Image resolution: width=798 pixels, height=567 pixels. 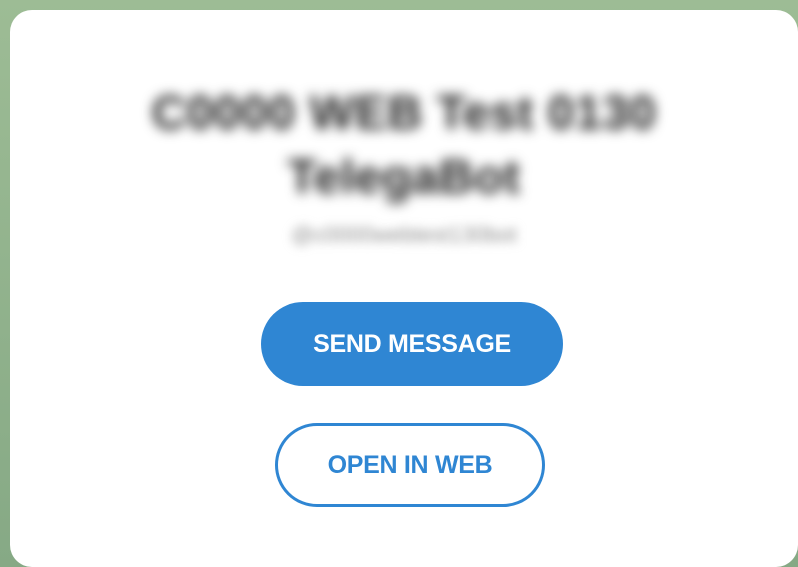 I want to click on dialog-title-second-line: TelegaBot, so click(x=404, y=177).